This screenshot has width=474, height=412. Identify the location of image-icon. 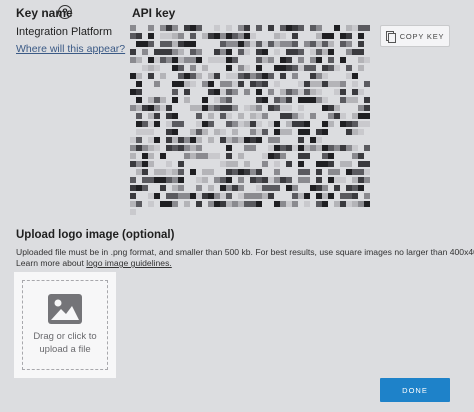
(65, 309).